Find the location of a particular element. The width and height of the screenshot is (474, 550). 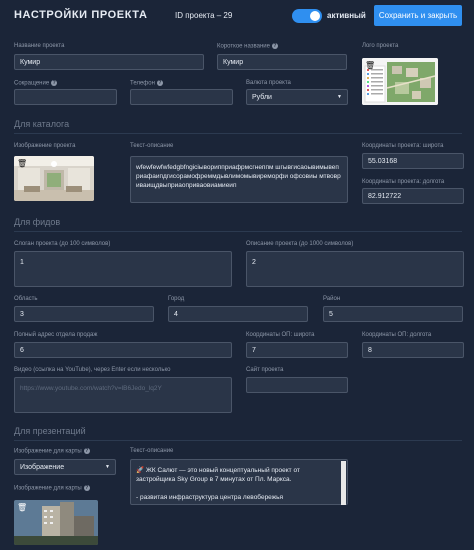

map-image-label-2: Изображение для карты? is located at coordinates (52, 488).